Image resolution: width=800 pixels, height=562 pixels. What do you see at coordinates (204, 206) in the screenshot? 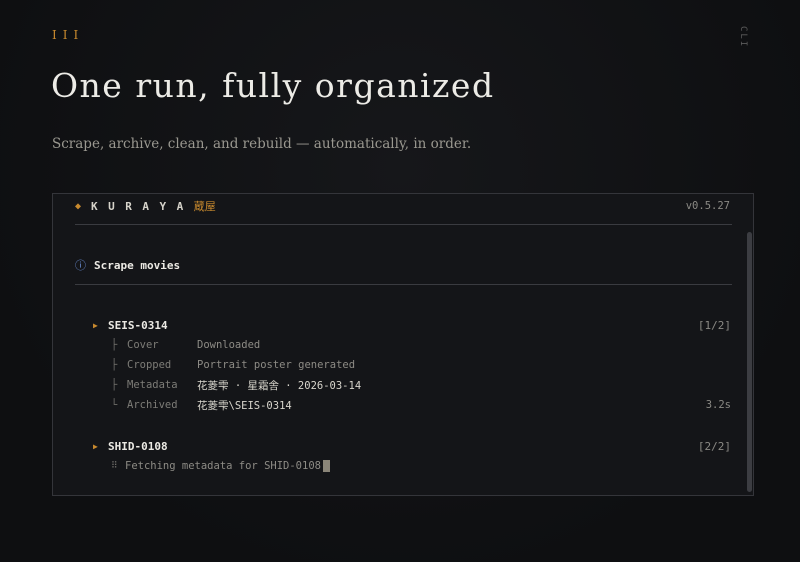
I see `brand-kanji: 蔵屋` at bounding box center [204, 206].